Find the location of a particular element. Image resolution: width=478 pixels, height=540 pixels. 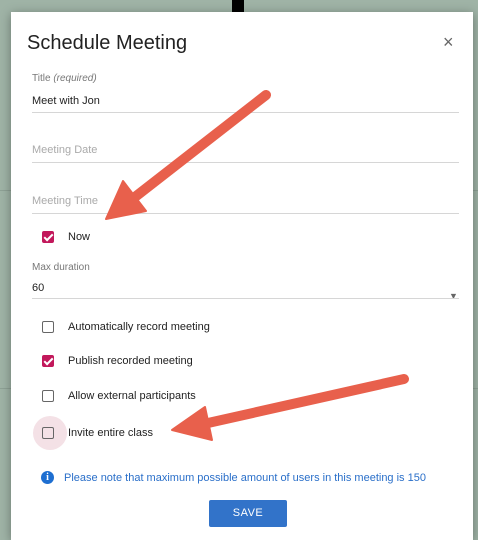

chevron-down-icon: ▼ is located at coordinates (453, 296).